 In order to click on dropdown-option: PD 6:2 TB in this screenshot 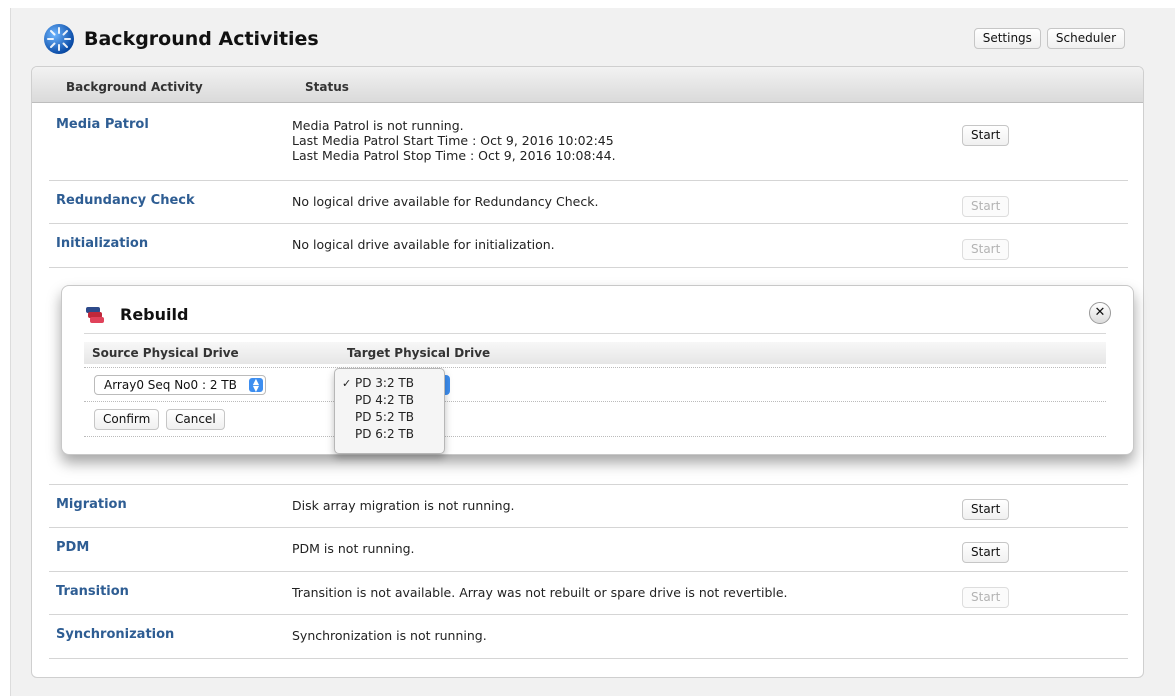, I will do `click(389, 434)`.